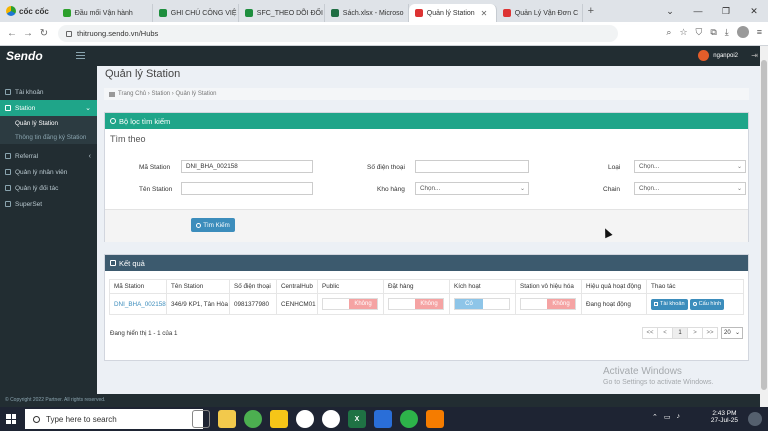 The height and width of the screenshot is (431, 768). I want to click on col-hieu-qua: Hiệu quả hoạt động, so click(614, 286).